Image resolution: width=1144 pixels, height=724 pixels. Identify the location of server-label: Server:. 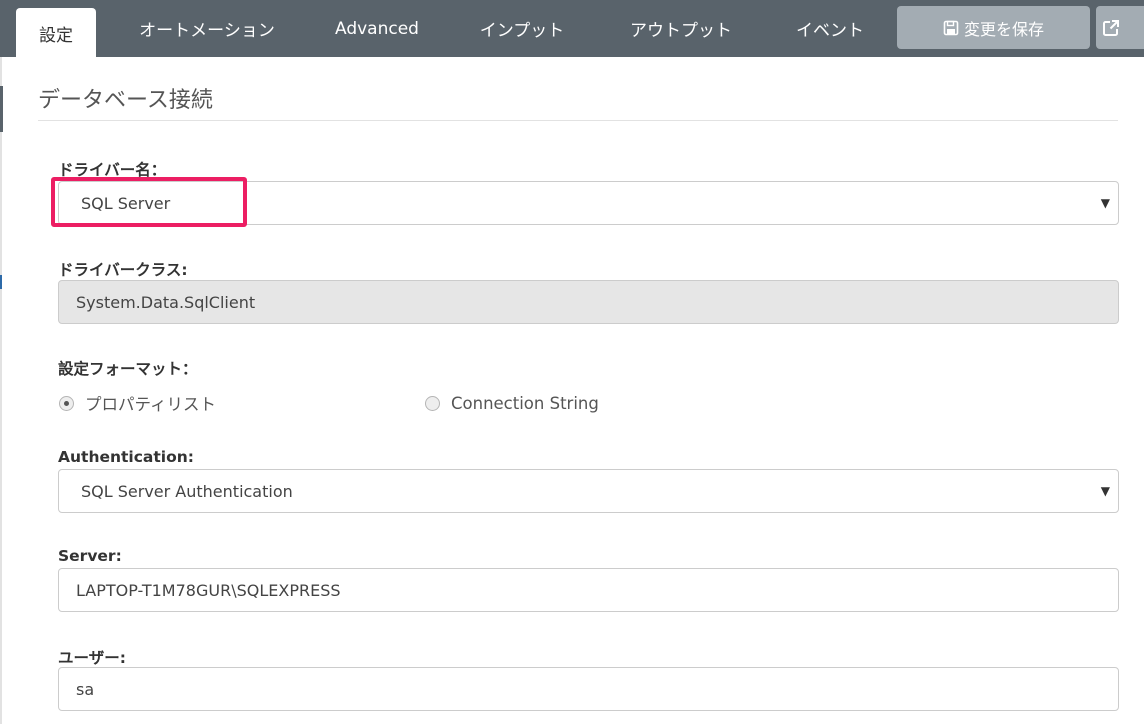
(90, 556).